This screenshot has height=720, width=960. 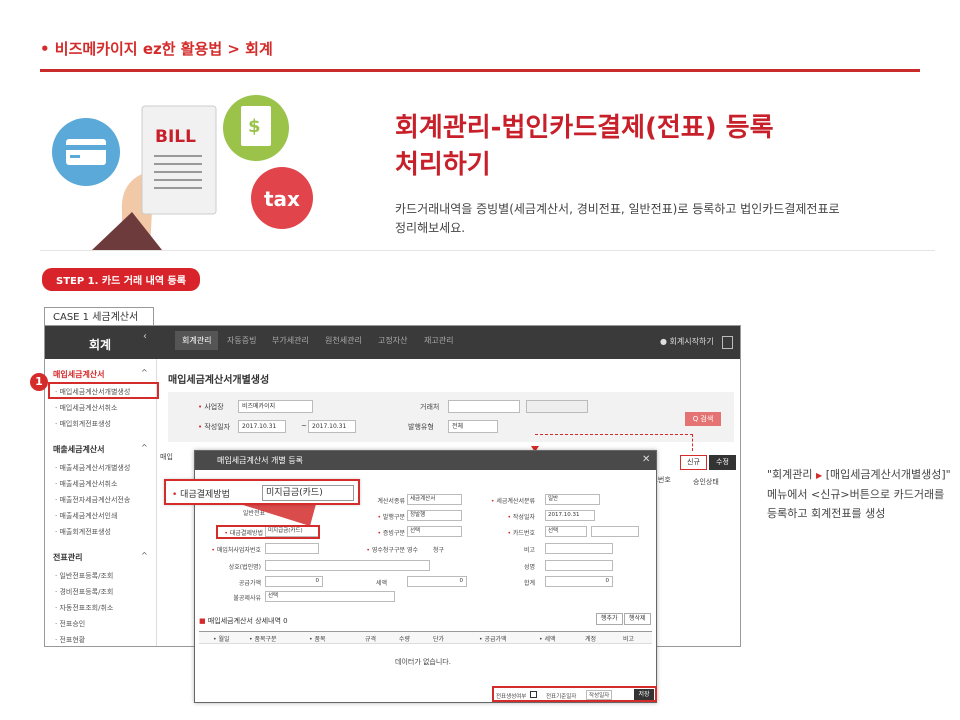 I want to click on tax-class-label: 세금계산서분류, so click(x=505, y=500).